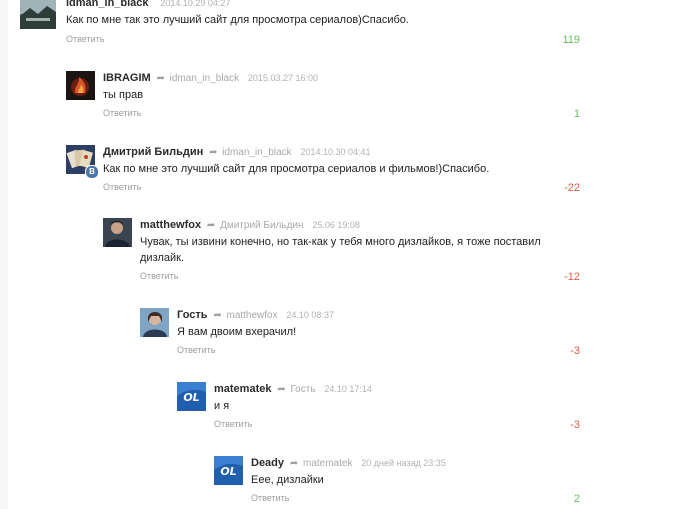 This screenshot has height=509, width=700. Describe the element at coordinates (192, 315) in the screenshot. I see `comment-author: Гость` at that location.